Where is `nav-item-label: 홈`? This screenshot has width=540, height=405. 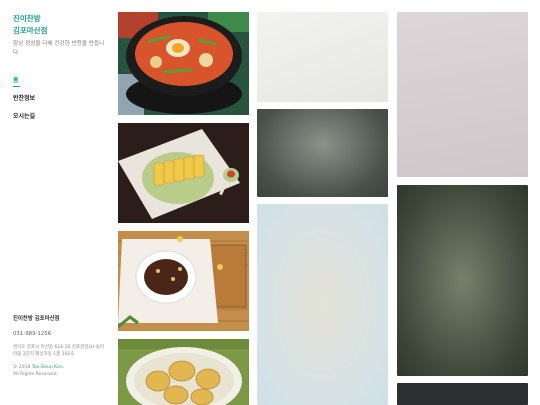 nav-item-label: 홈 is located at coordinates (16, 80).